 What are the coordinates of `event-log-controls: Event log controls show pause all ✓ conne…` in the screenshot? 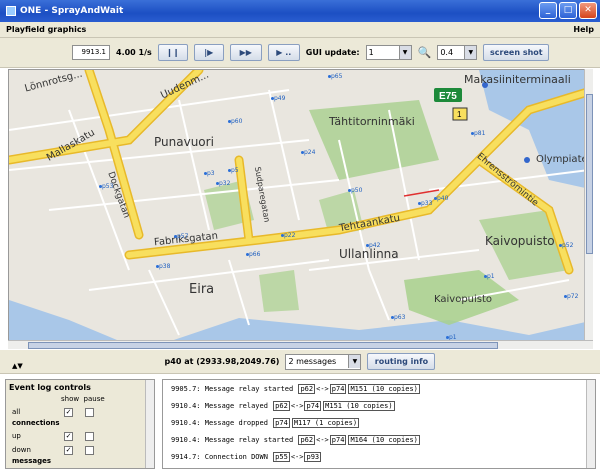 It's located at (80, 424).